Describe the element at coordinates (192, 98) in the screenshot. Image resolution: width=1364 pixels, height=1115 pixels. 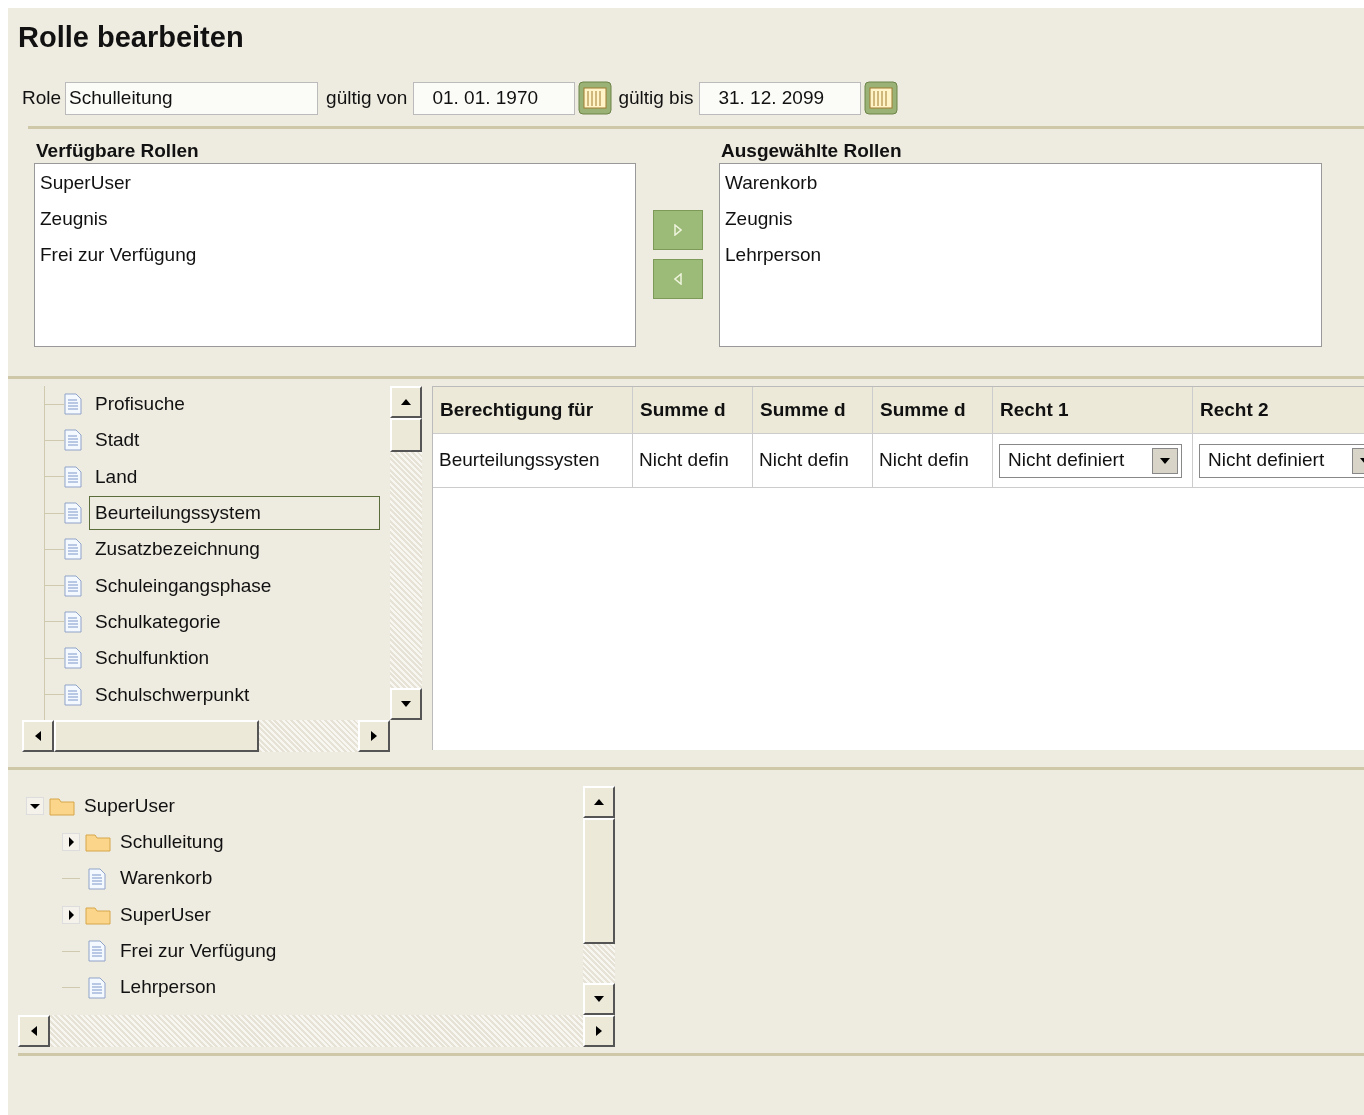
I see `role-field: Schulleitung` at that location.